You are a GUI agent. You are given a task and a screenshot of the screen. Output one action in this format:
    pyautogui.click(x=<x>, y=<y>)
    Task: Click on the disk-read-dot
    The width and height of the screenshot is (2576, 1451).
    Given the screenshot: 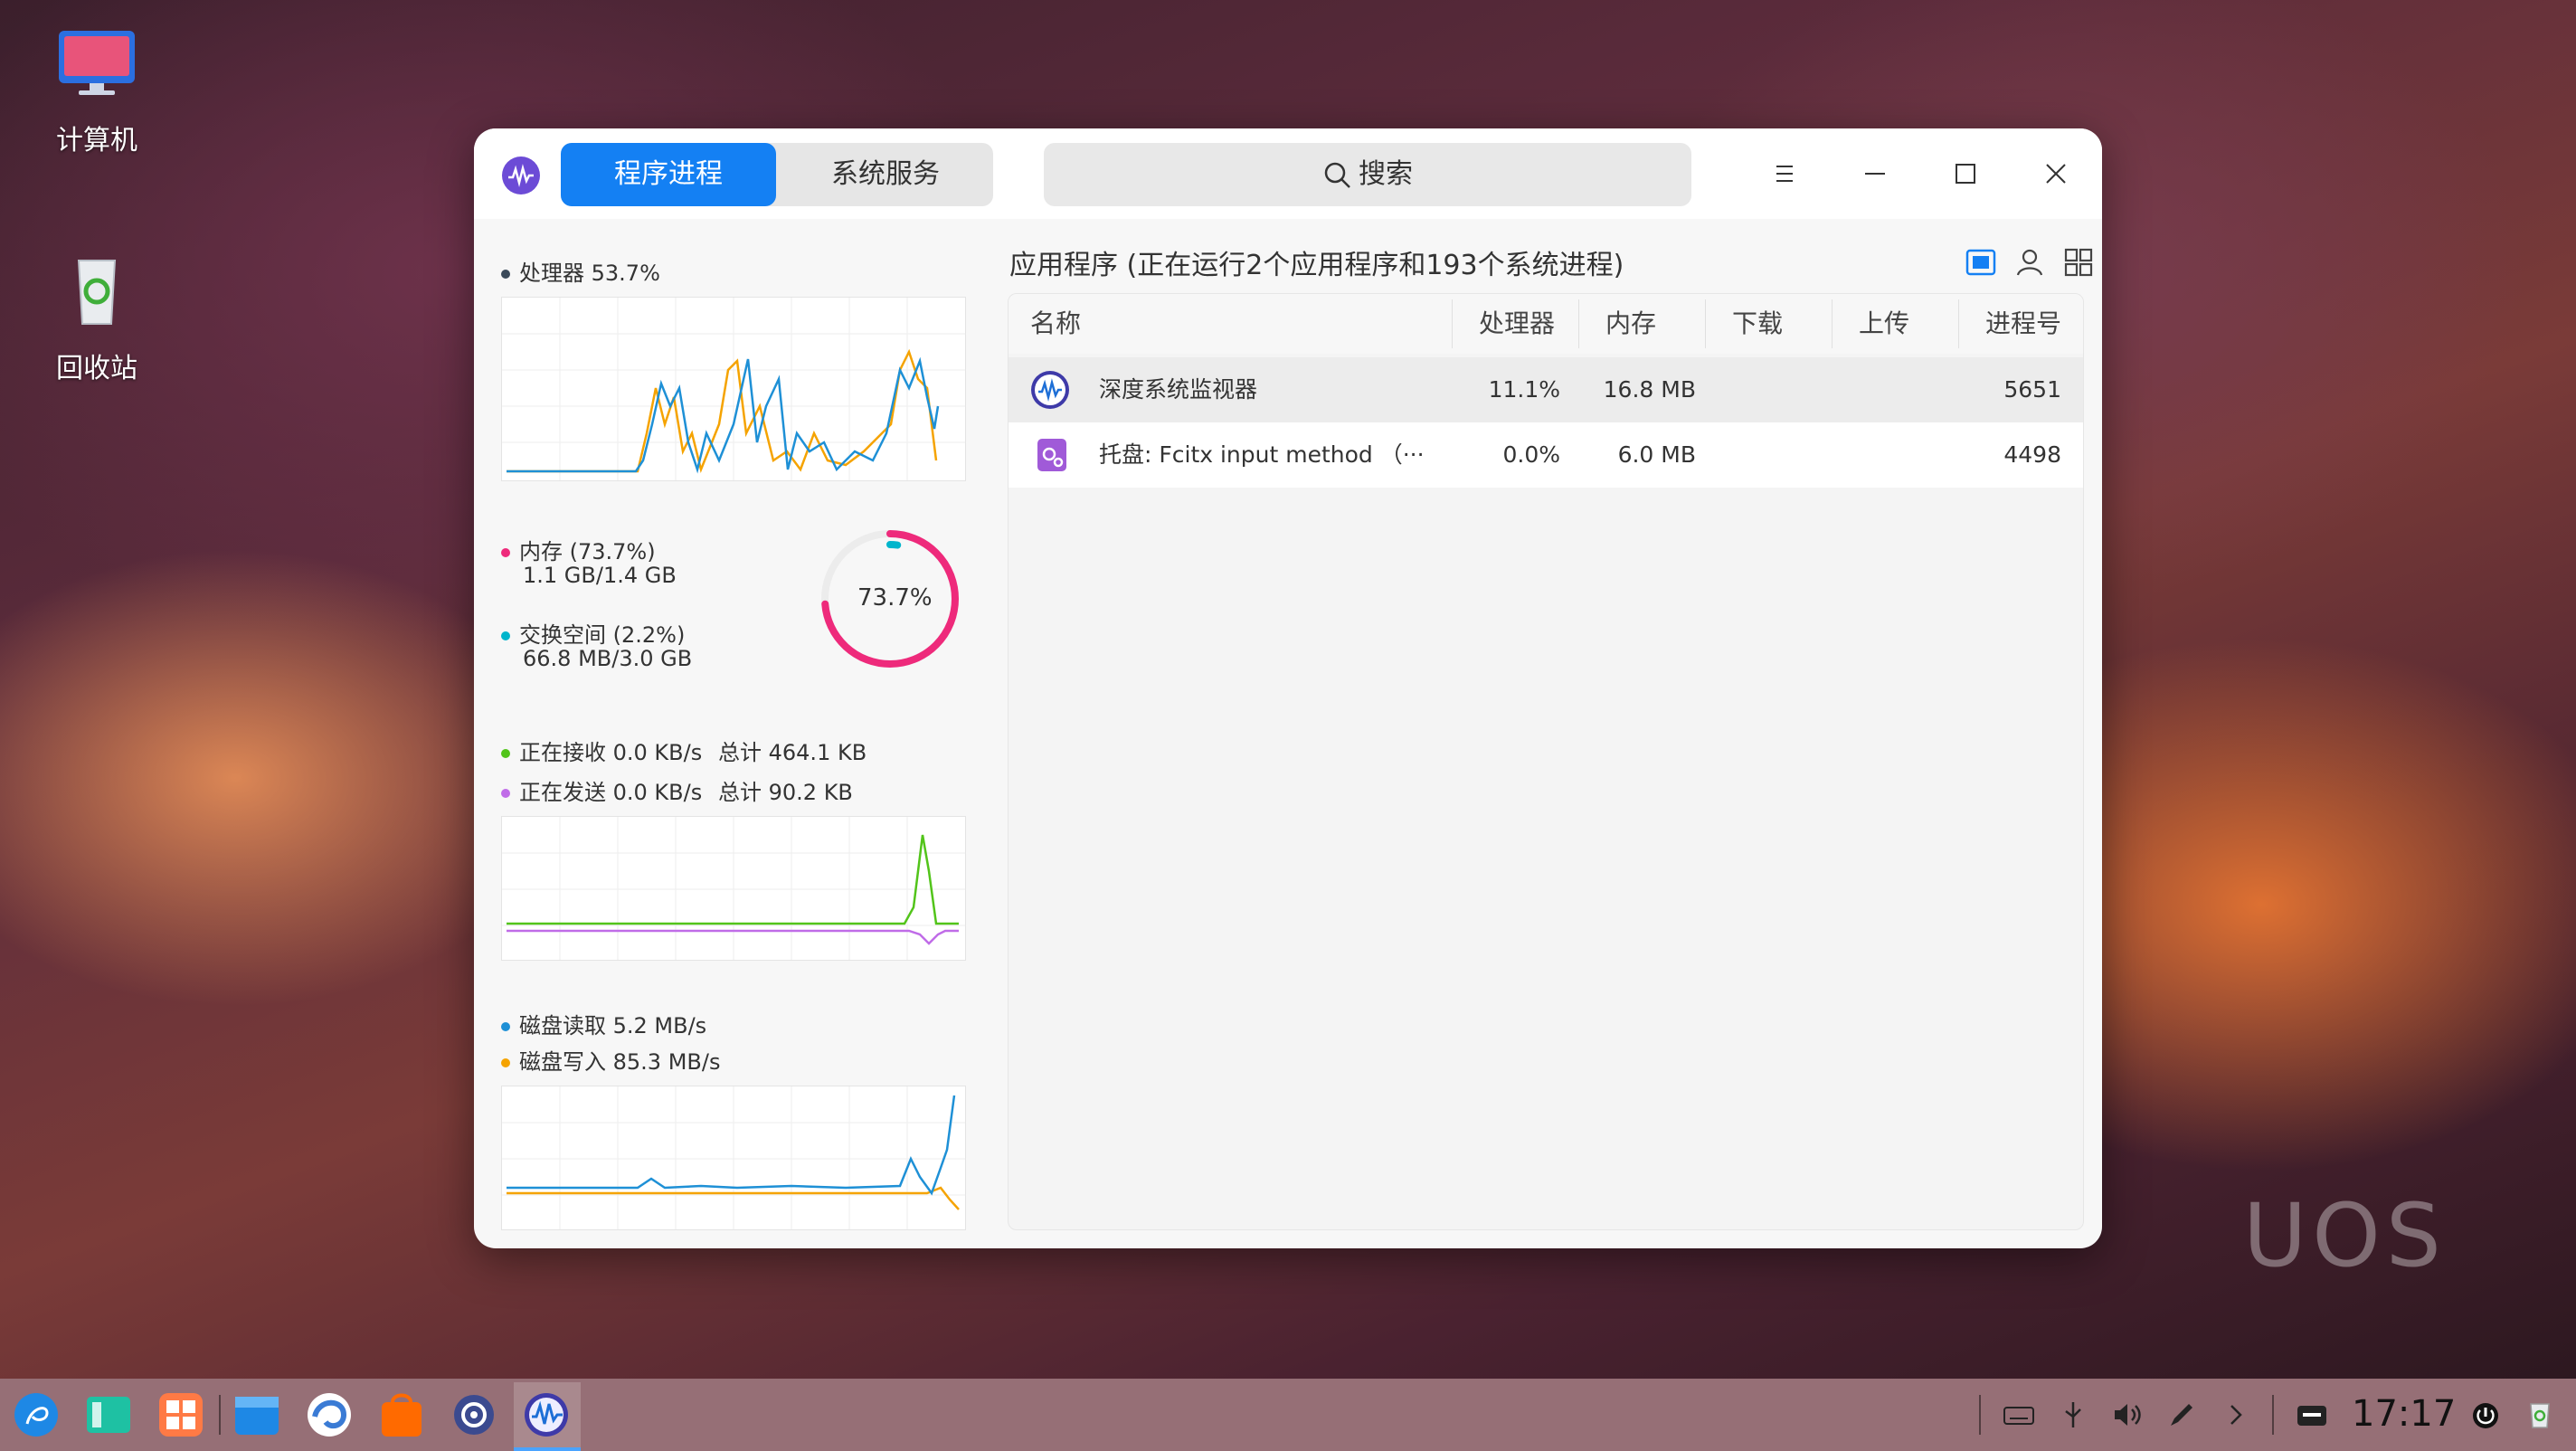 What is the action you would take?
    pyautogui.click(x=505, y=1026)
    